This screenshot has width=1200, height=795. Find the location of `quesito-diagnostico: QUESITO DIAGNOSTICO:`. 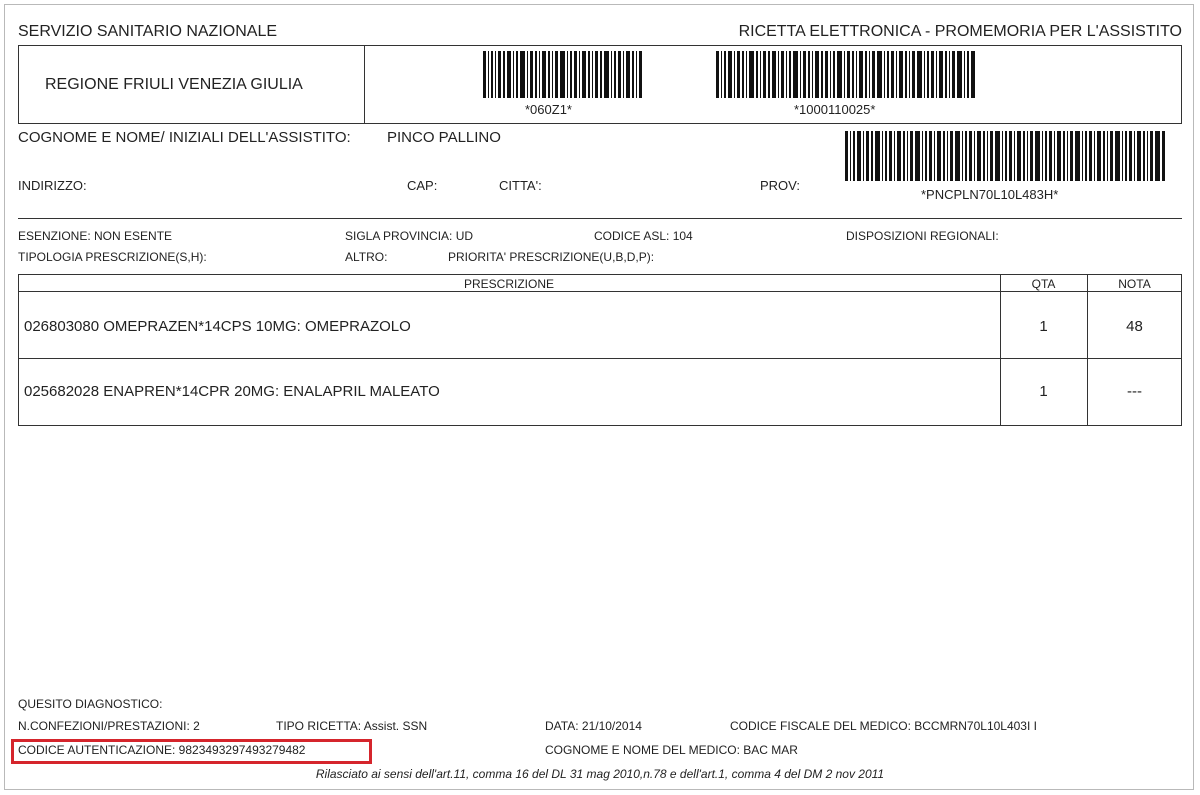

quesito-diagnostico: QUESITO DIAGNOSTICO: is located at coordinates (90, 704).